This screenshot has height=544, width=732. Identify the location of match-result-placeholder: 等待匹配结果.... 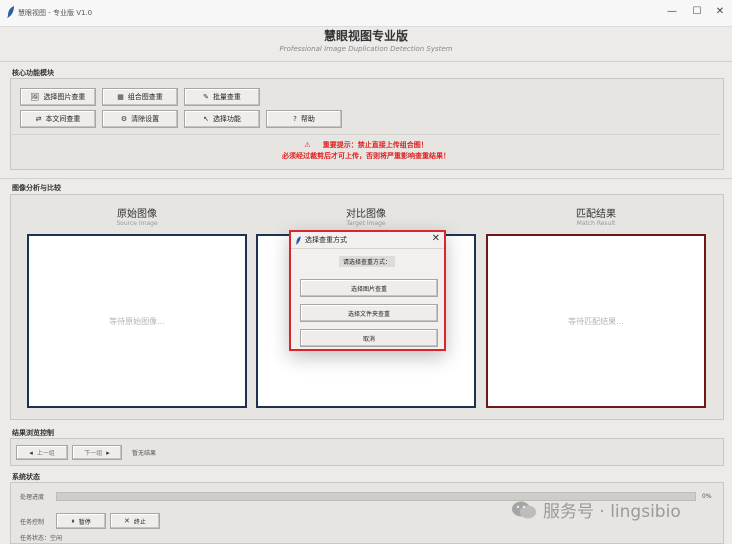
(596, 321).